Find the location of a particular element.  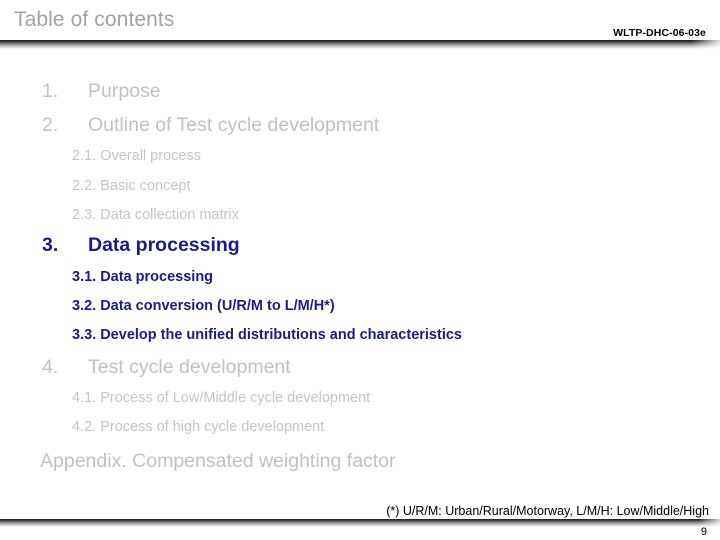

toc-entry-4-2: 4.2. Process of high cycle development is located at coordinates (198, 427).